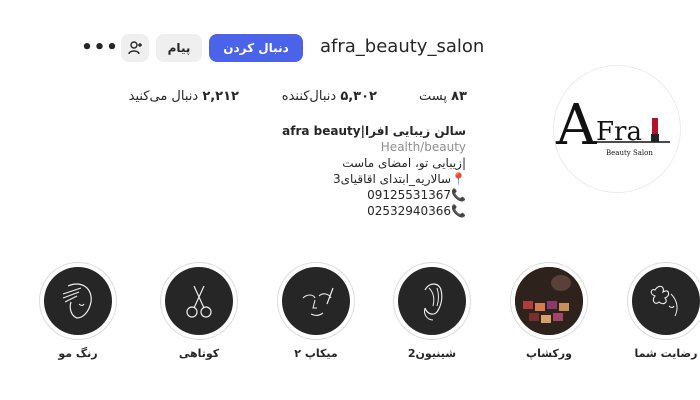  What do you see at coordinates (402, 46) in the screenshot?
I see `profile-username: afra_beauty_salon` at bounding box center [402, 46].